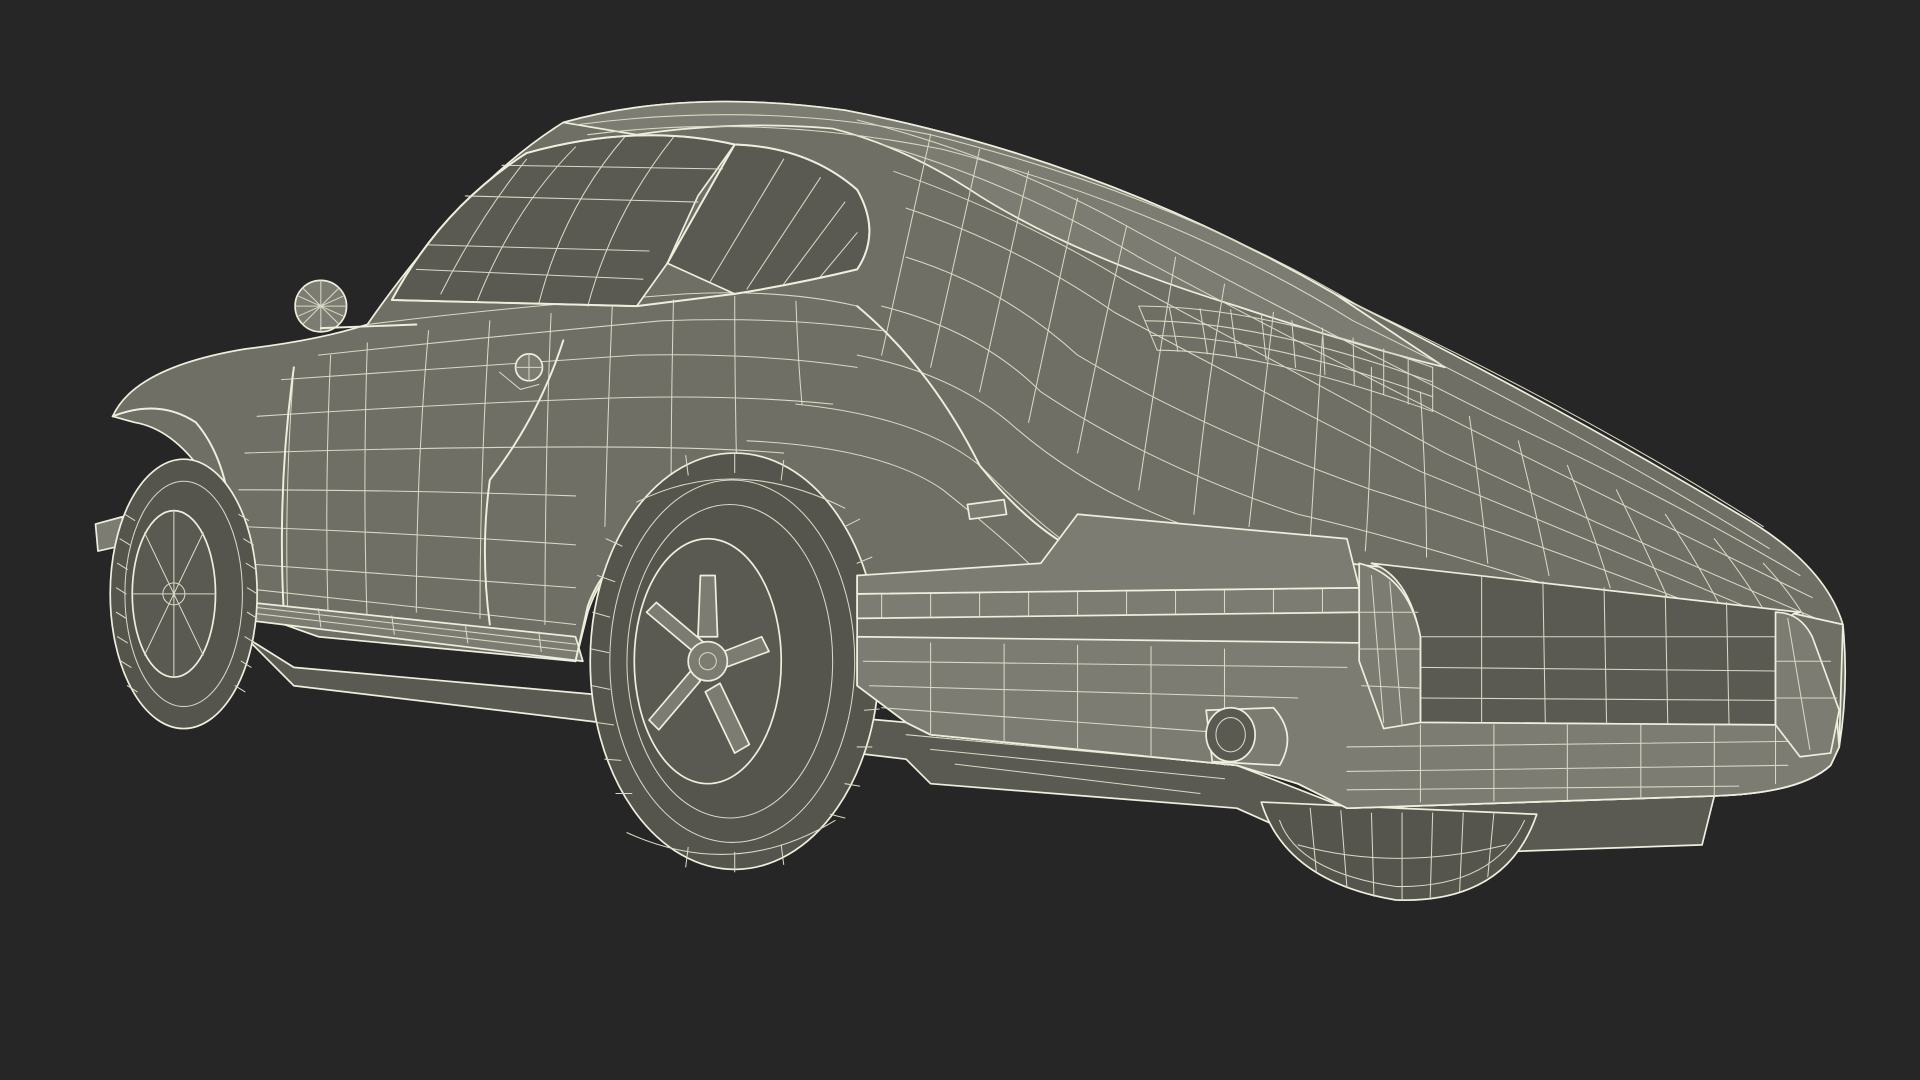 The width and height of the screenshot is (1920, 1080). I want to click on exhaust-pipe, so click(1247, 736).